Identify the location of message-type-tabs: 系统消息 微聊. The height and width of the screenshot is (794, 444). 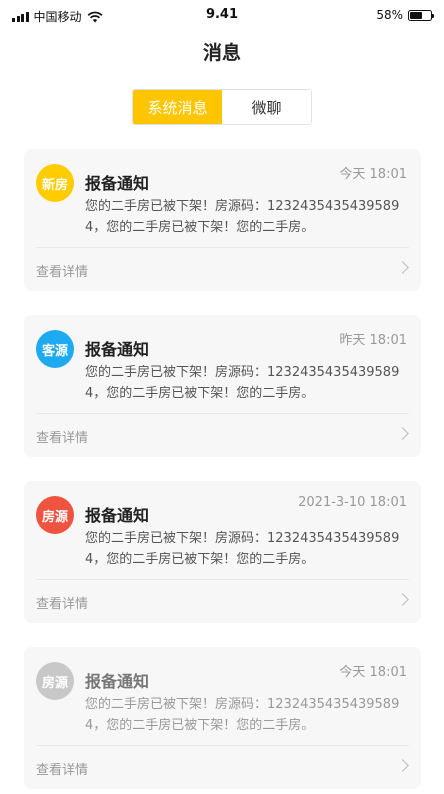
(222, 107).